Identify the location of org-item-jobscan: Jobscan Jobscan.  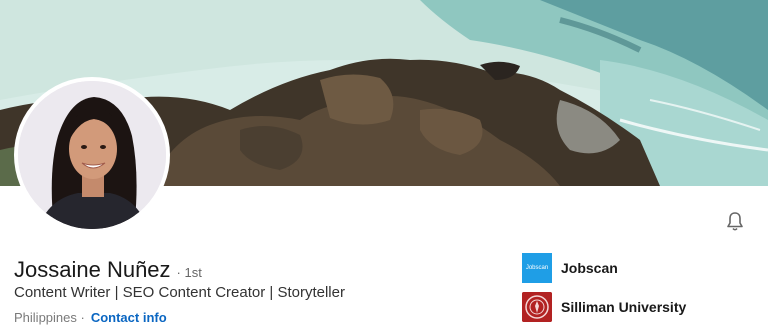
(570, 268).